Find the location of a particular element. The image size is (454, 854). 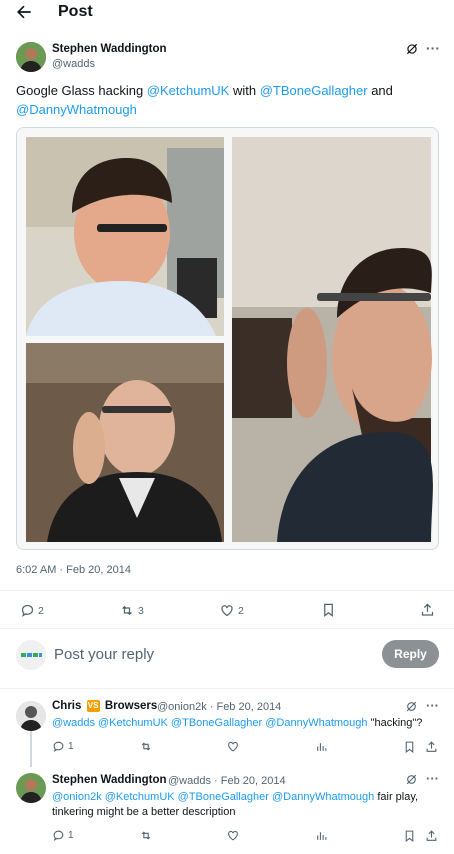

mention-link: @KetchumUK is located at coordinates (188, 90).